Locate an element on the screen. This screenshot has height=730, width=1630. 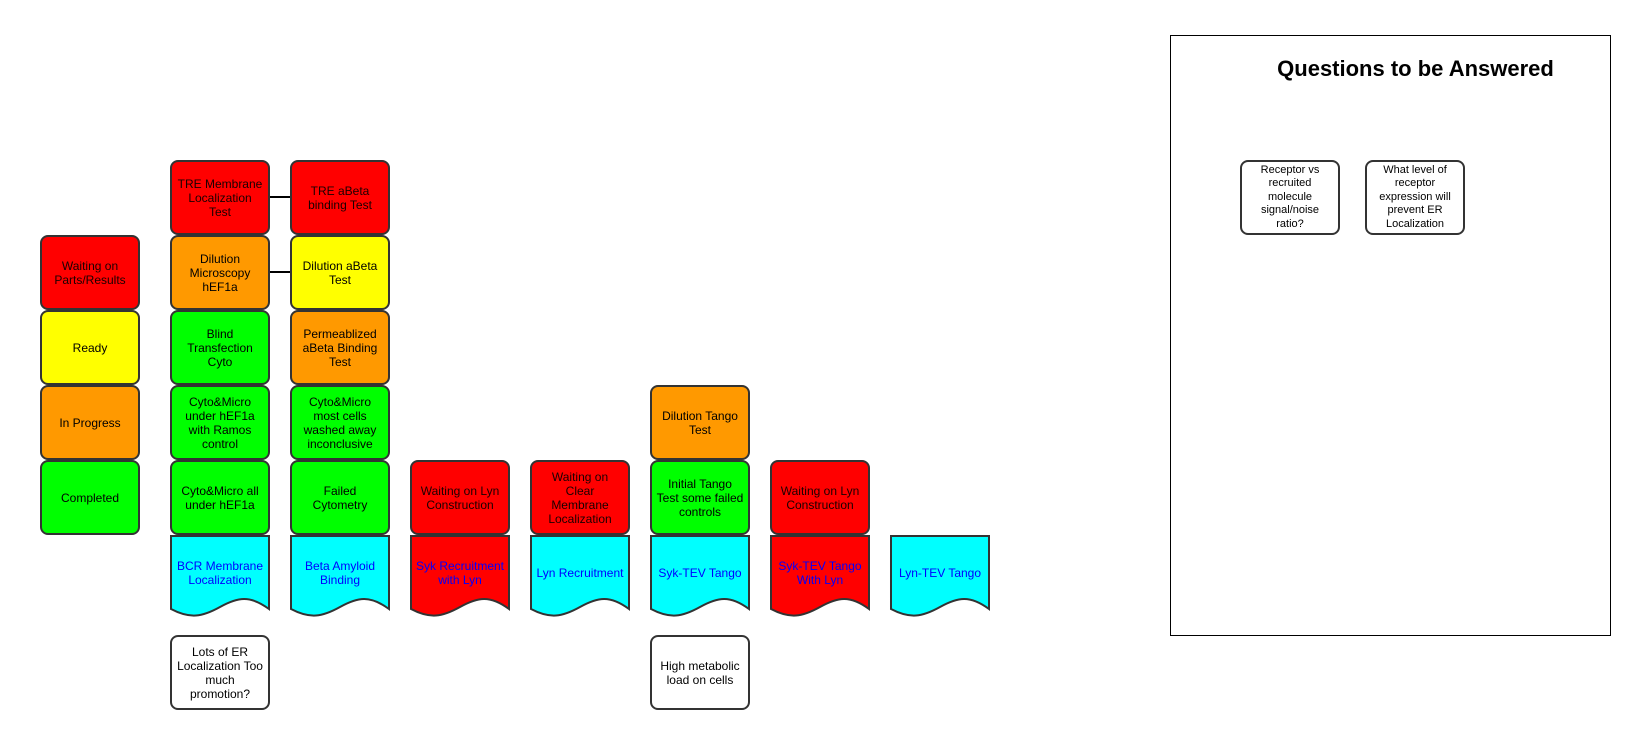
task-label: Dilution Tango Test is located at coordinates (700, 422).